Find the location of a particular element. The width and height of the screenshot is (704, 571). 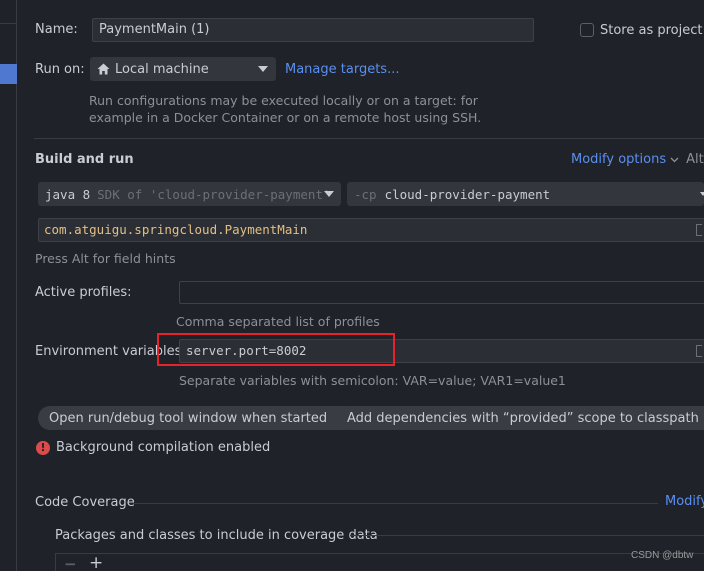

jdk-hint: SDK of 'cloud-provider-payment' is located at coordinates (214, 194).